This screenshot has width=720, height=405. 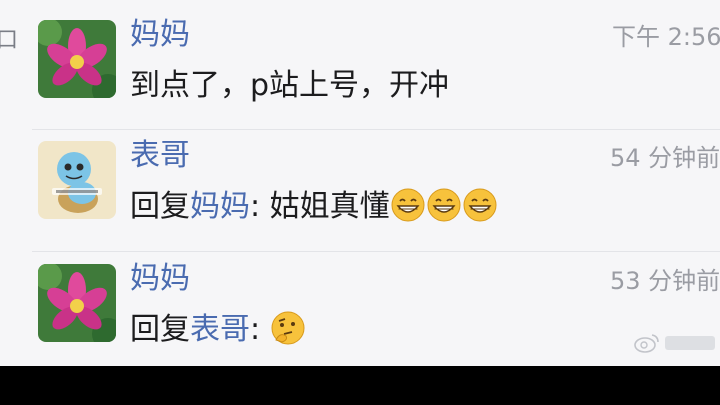 What do you see at coordinates (288, 327) in the screenshot?
I see `thinking-emoji` at bounding box center [288, 327].